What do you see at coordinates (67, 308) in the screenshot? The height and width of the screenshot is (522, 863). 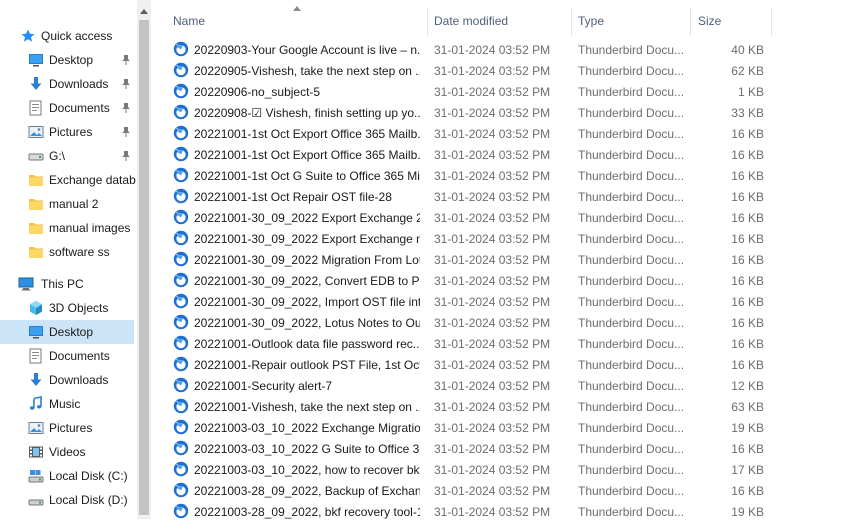 I see `nav-item-3d-objects: 3D Objects` at bounding box center [67, 308].